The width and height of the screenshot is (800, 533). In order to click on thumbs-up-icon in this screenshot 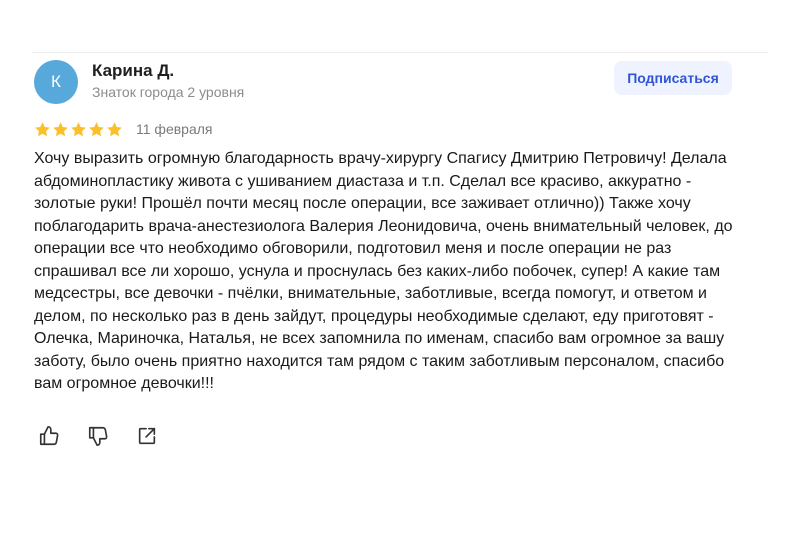, I will do `click(49, 436)`.